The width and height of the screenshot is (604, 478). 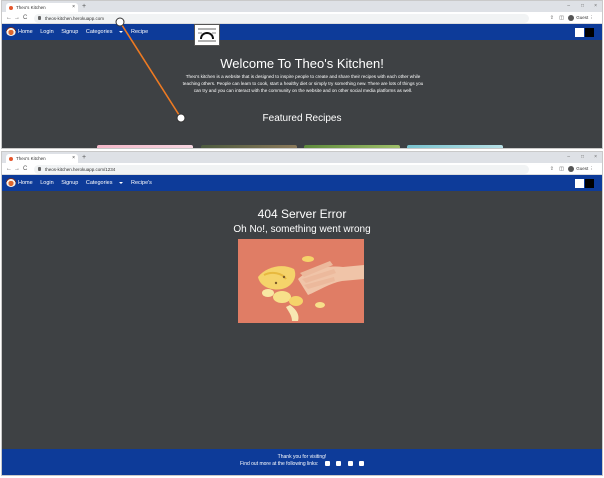 What do you see at coordinates (281, 169) in the screenshot?
I see `url-field: theos-kitchen.herokuapp.com/1234` at bounding box center [281, 169].